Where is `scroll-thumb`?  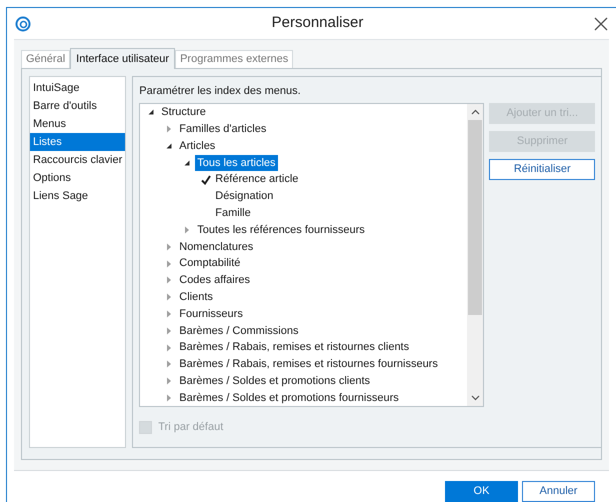 scroll-thumb is located at coordinates (475, 217).